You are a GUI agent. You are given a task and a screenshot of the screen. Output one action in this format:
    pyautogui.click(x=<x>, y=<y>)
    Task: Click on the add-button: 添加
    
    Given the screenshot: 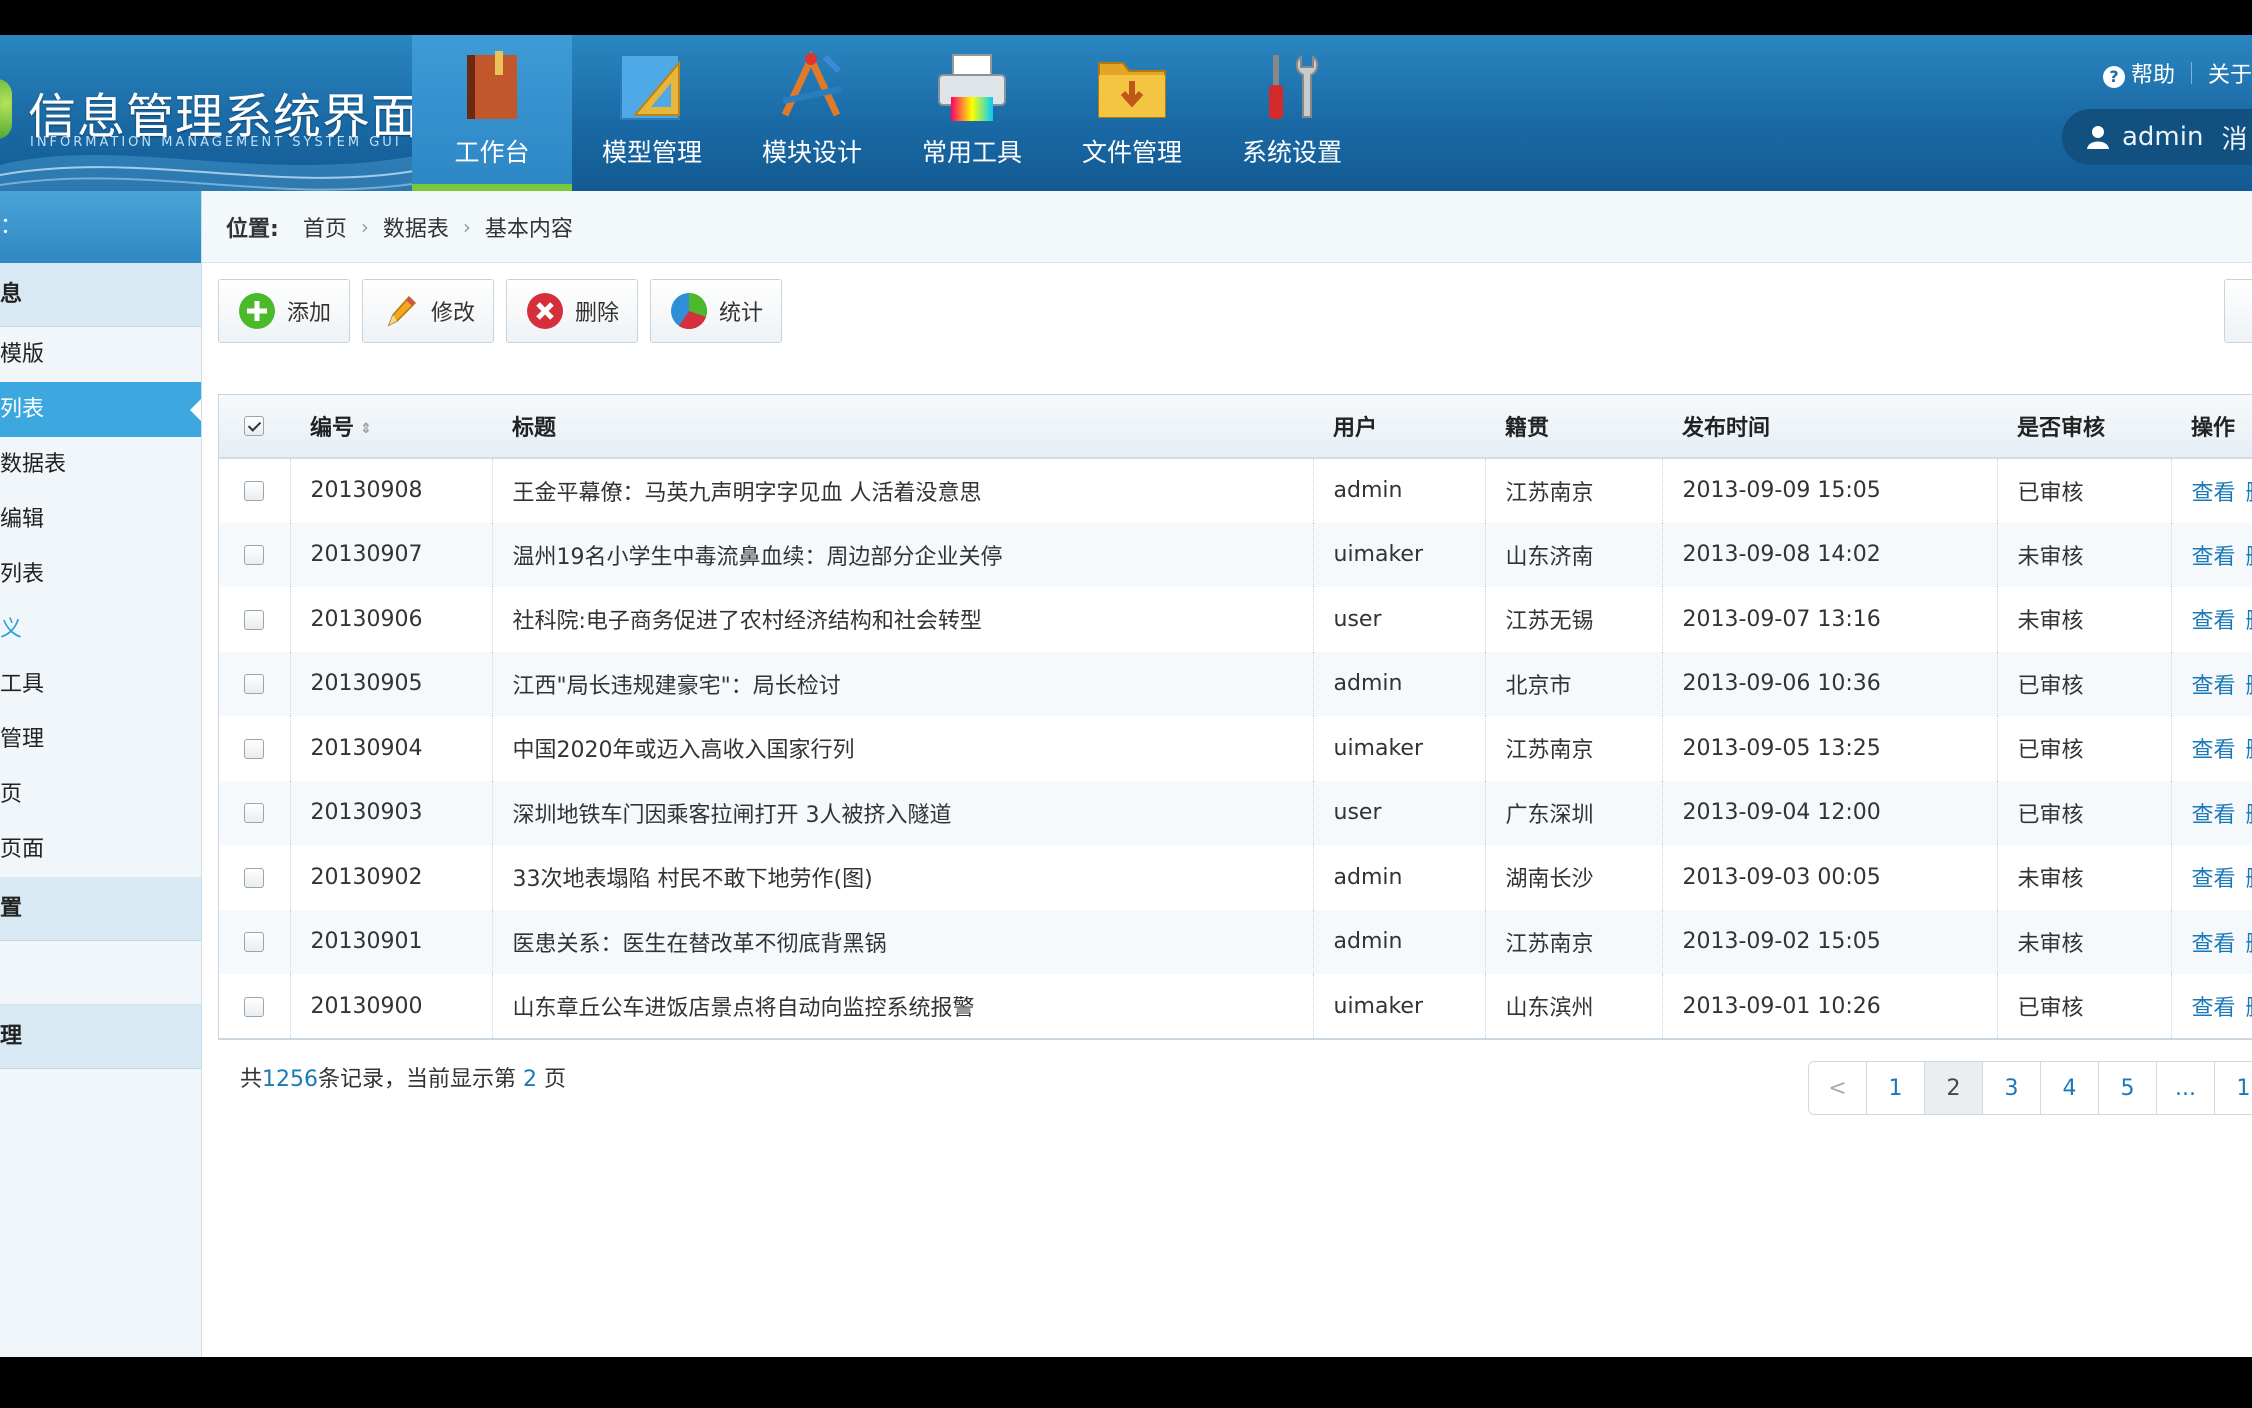 What is the action you would take?
    pyautogui.click(x=284, y=311)
    